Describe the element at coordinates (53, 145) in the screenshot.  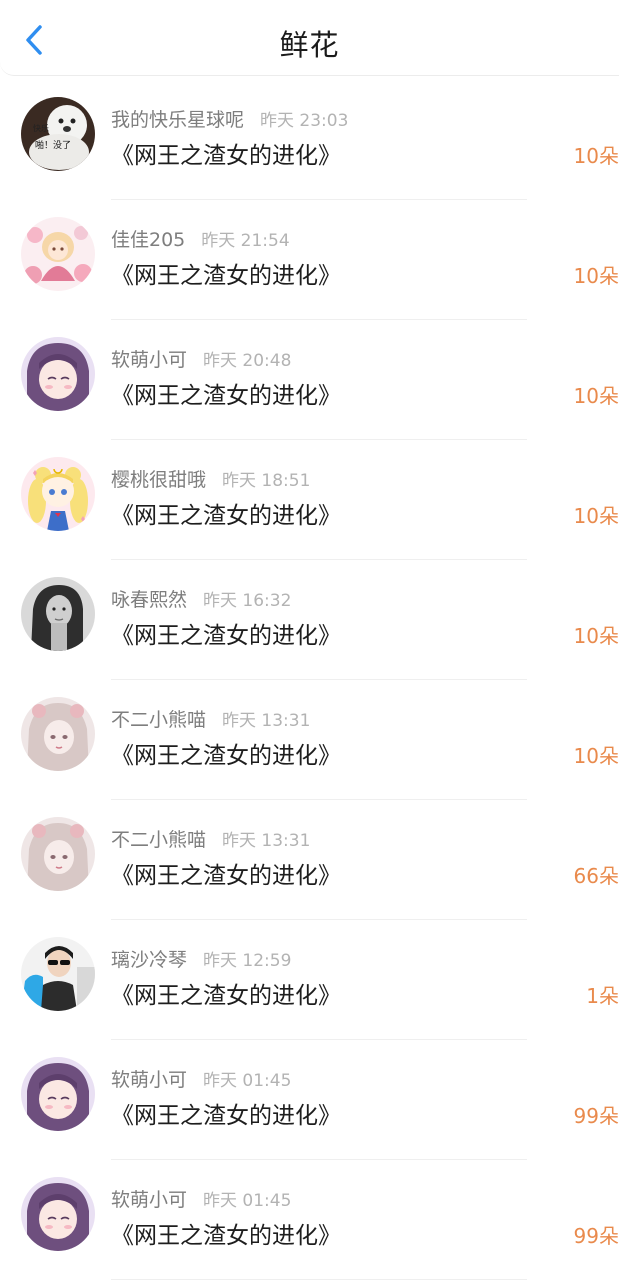
I see `svg-text: 啪！没了` at that location.